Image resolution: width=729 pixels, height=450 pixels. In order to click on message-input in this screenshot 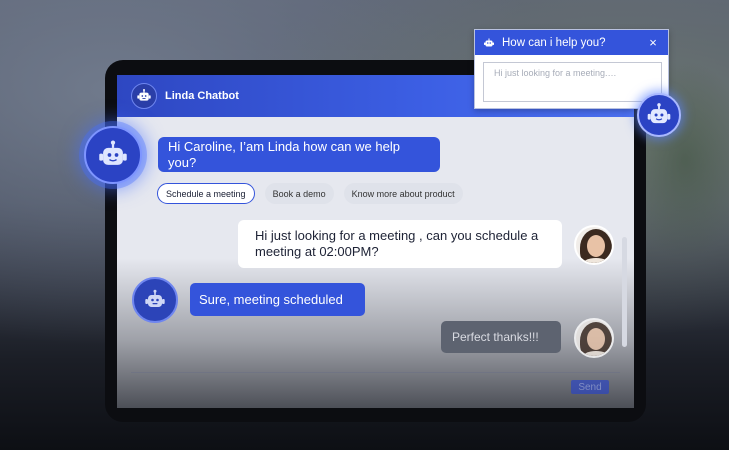, I will do `click(375, 386)`.